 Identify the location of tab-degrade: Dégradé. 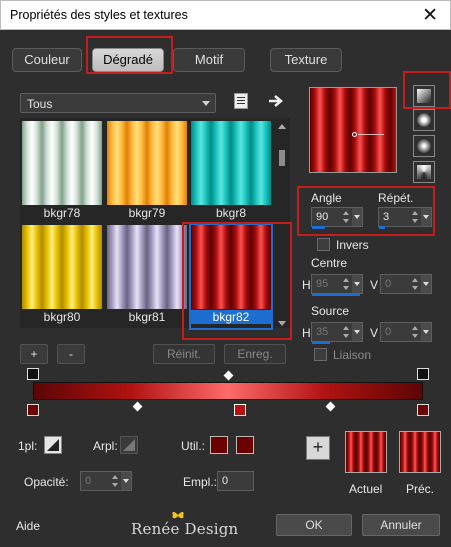
(128, 60).